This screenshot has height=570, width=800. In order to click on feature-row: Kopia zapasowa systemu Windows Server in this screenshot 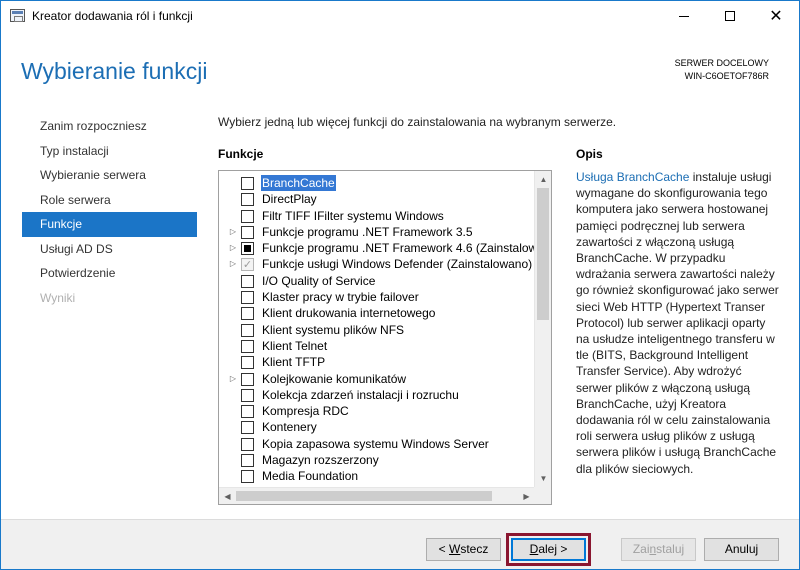, I will do `click(375, 444)`.